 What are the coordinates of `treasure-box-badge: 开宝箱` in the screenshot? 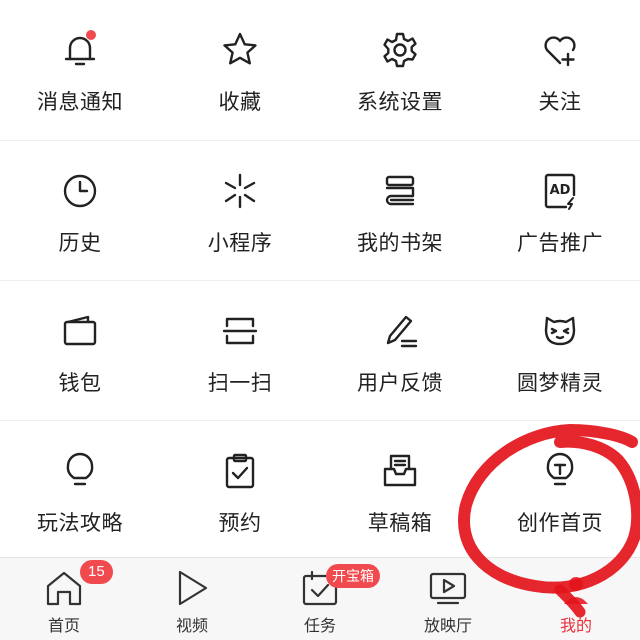 It's located at (353, 576).